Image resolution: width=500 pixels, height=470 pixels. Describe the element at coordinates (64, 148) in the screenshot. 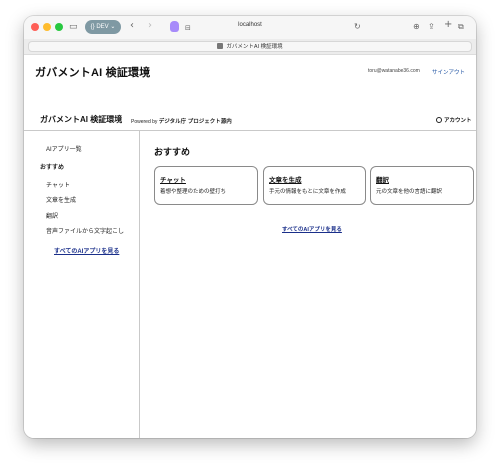

I see `sidebar-item-ai-list: AIアプリ一覧` at that location.